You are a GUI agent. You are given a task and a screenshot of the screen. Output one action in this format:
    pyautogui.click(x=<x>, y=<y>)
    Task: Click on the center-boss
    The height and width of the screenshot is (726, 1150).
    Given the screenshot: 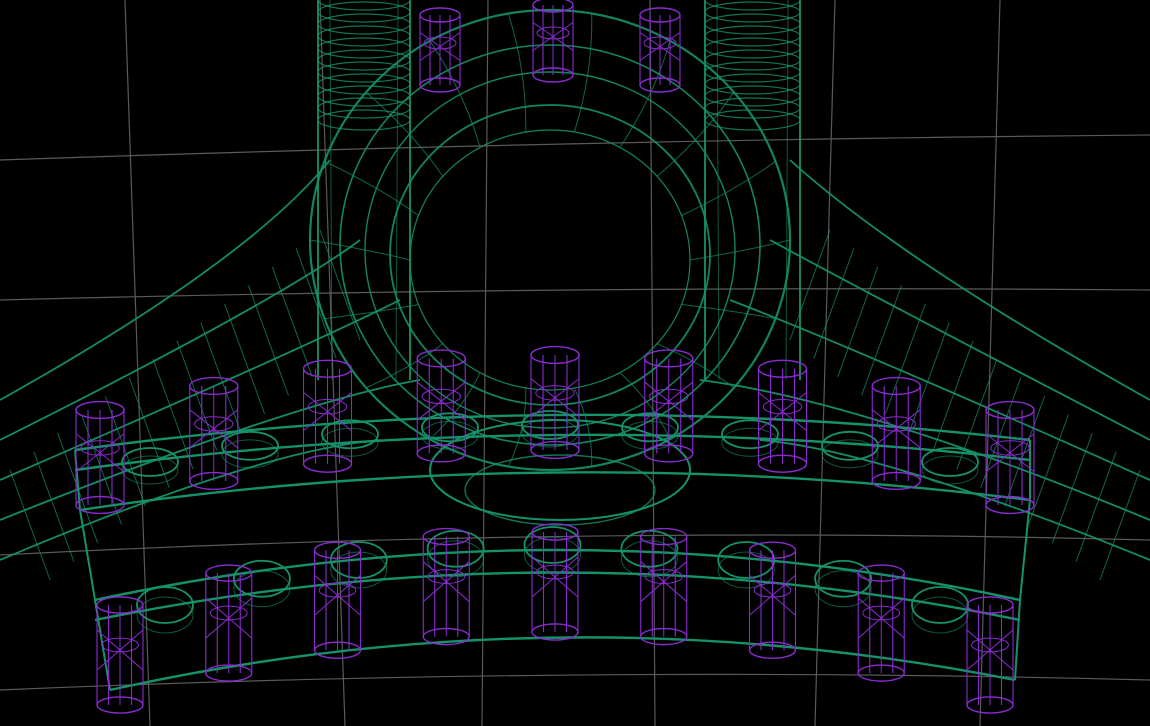 What is the action you would take?
    pyautogui.click(x=560, y=490)
    